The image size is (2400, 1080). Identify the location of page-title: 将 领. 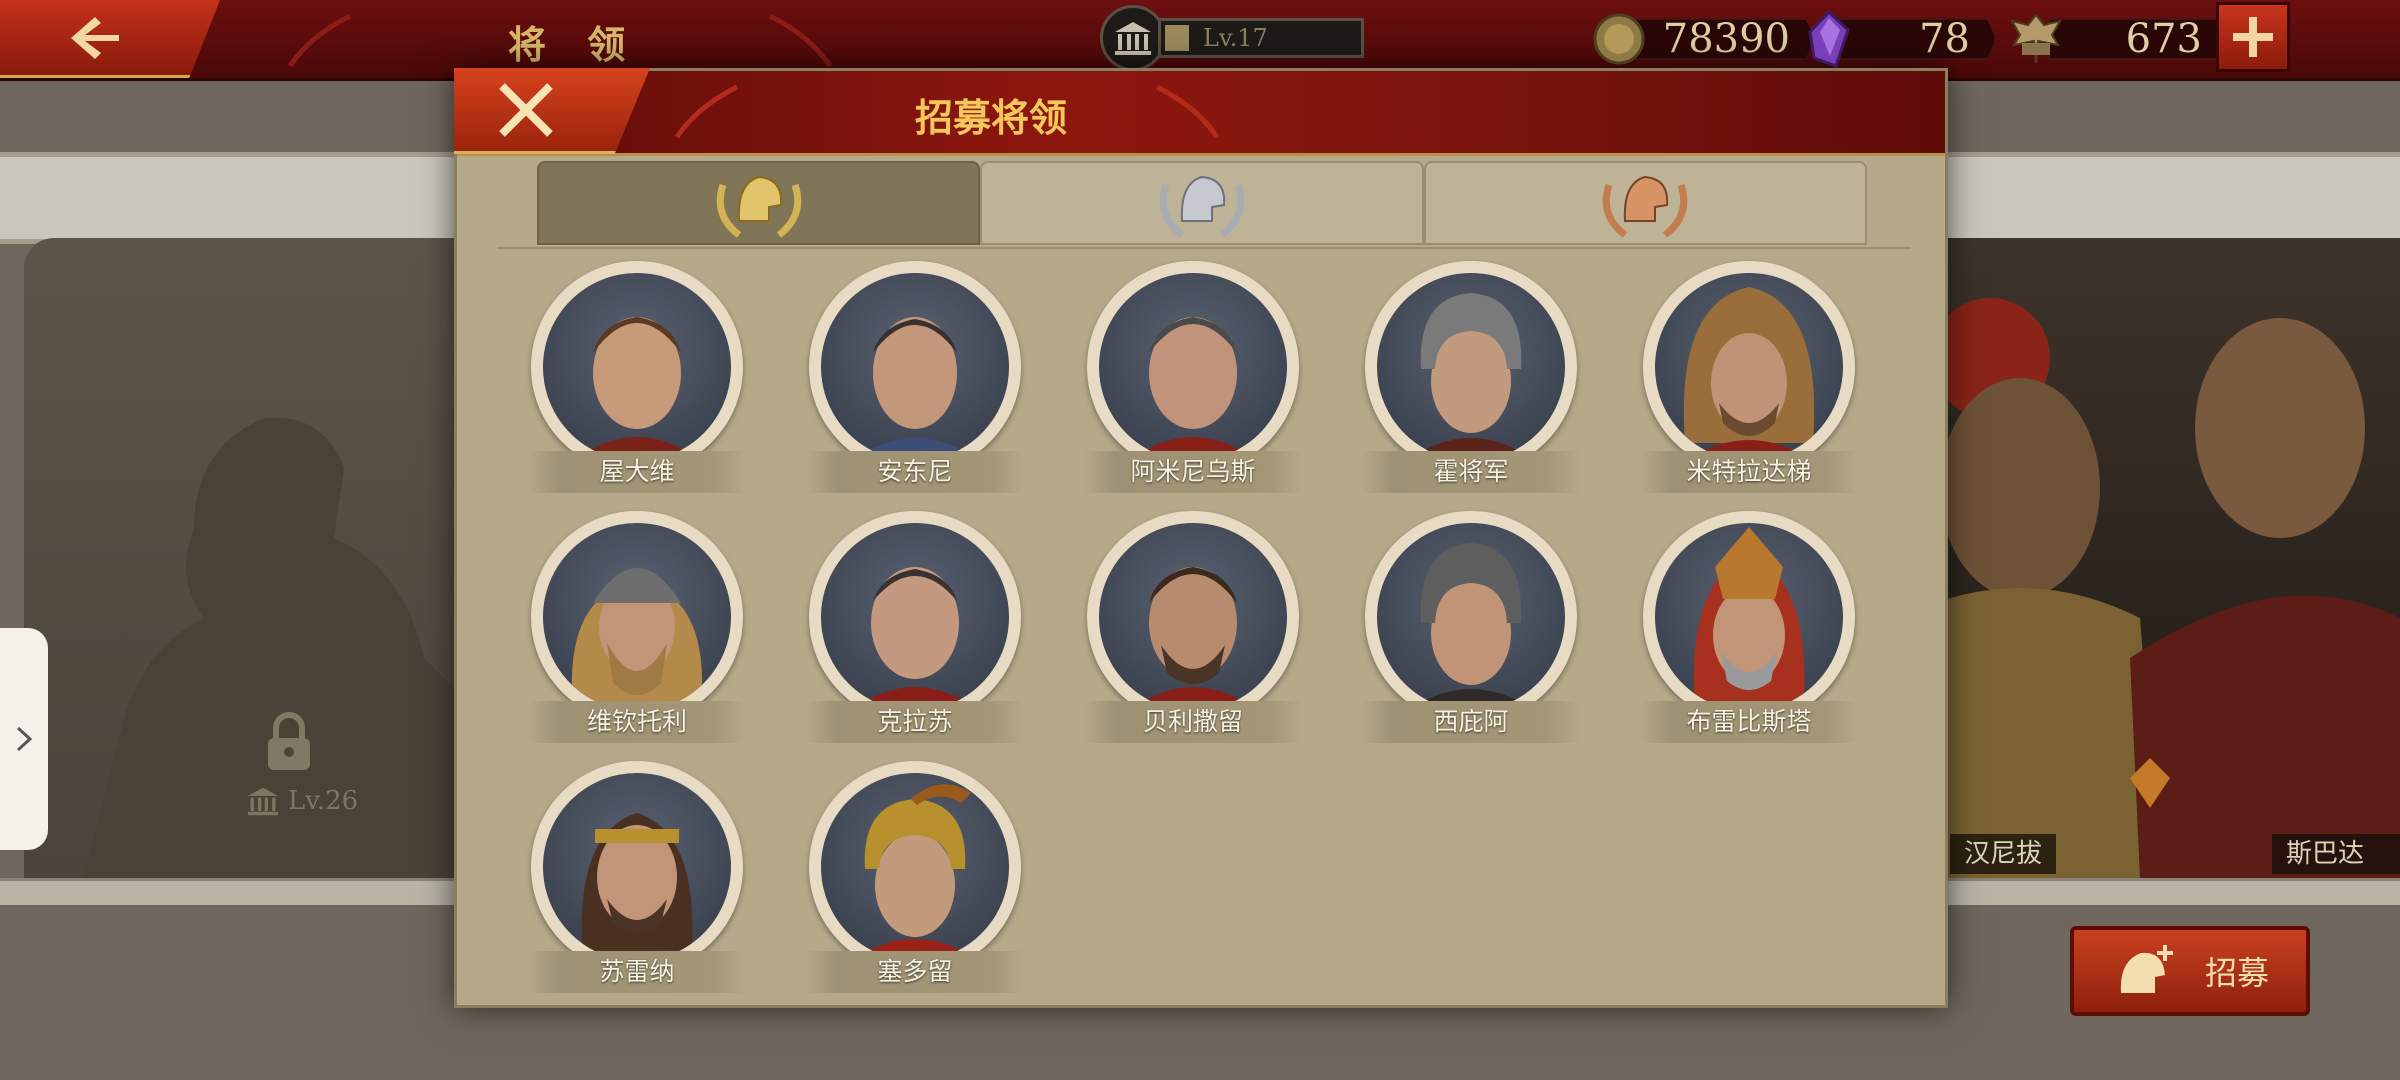
(574, 44).